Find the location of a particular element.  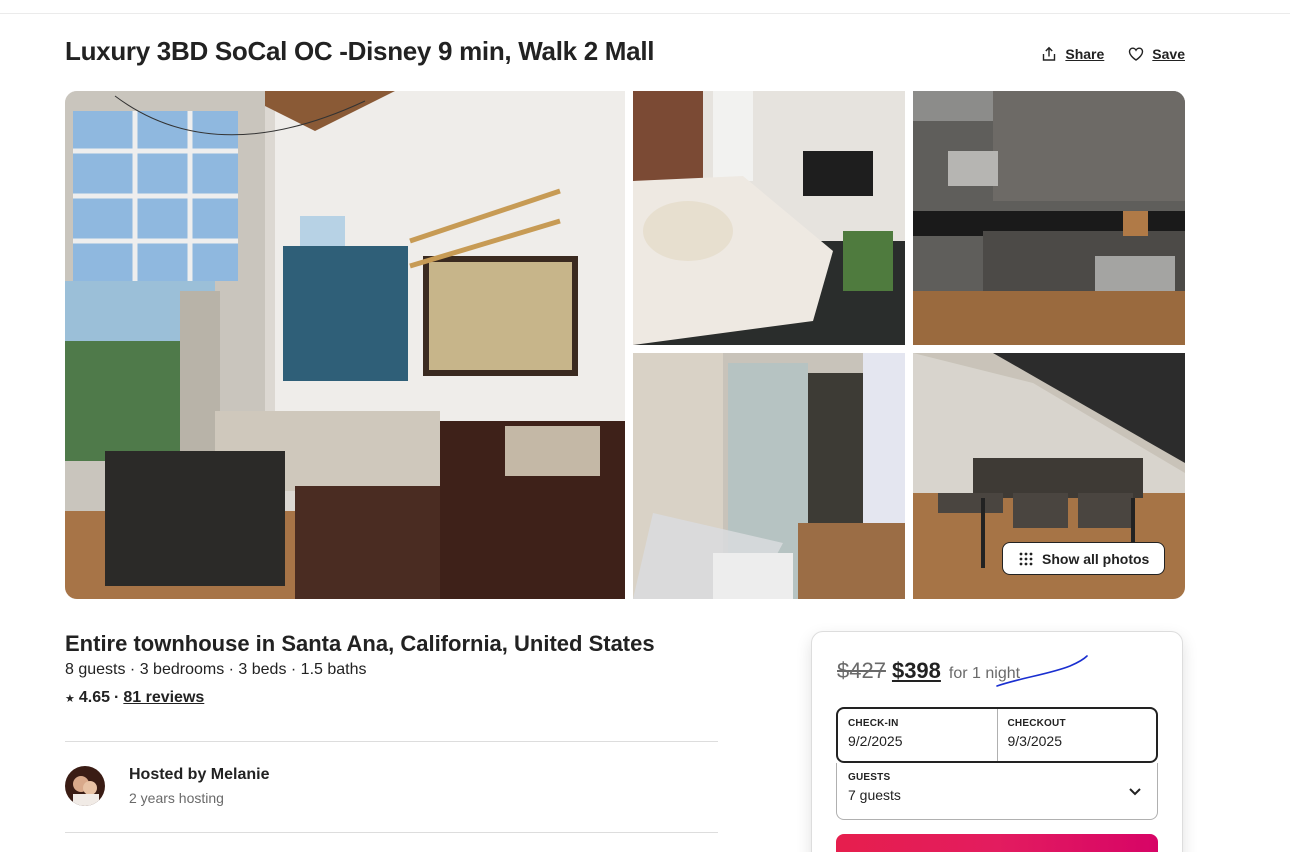

checkout-label: CHECKOUT is located at coordinates (1036, 723).